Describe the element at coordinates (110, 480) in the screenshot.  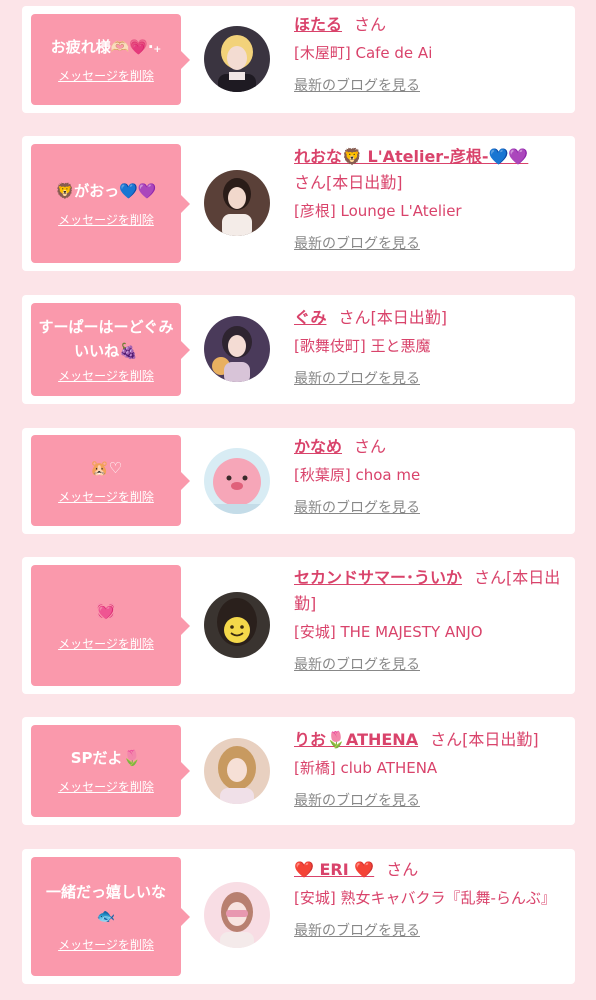
I see `message-bubble: 🐹♡ メッセージを削除` at that location.